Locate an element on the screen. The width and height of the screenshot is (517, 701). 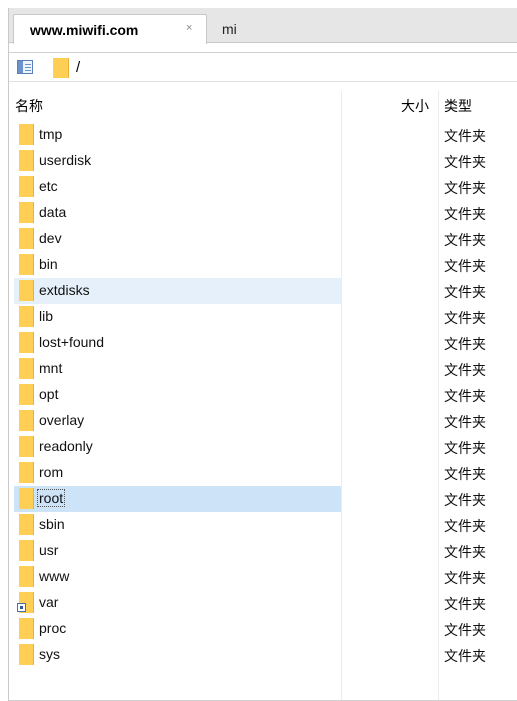
file-row: tmp 文件夹 is located at coordinates (263, 135).